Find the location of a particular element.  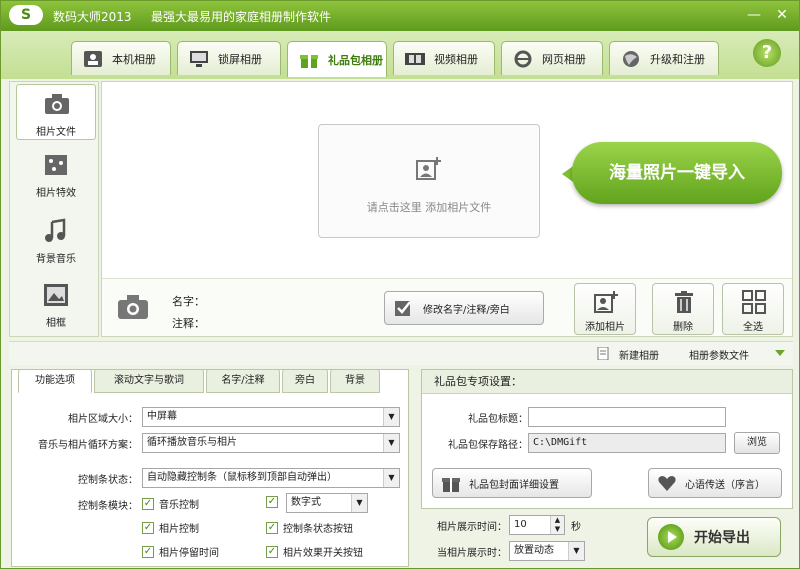

tab-web-album: 网页相册 is located at coordinates (552, 58).